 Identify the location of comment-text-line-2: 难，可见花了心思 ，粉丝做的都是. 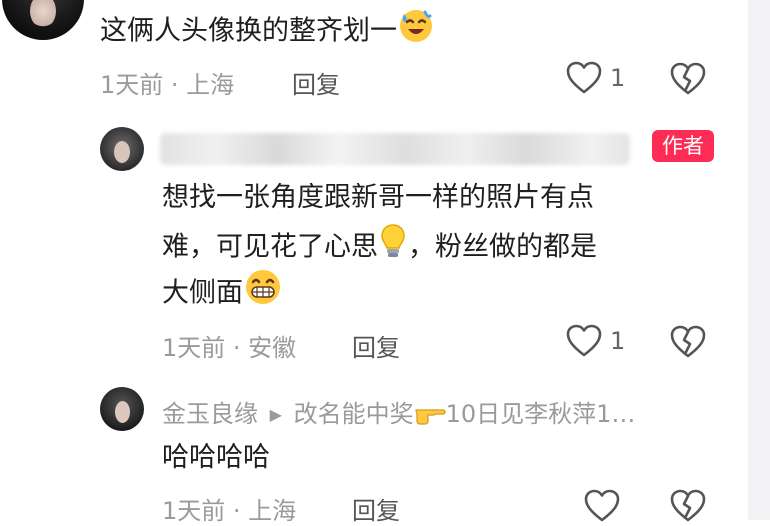
(379, 248).